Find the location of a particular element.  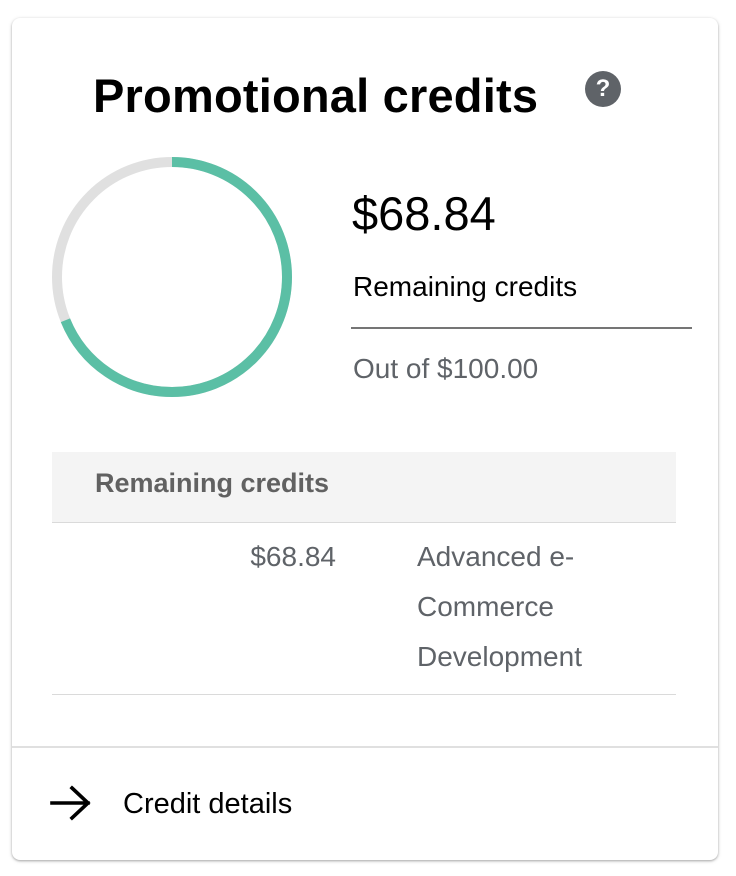

total-credits-text: Out of $100.00 is located at coordinates (446, 368).